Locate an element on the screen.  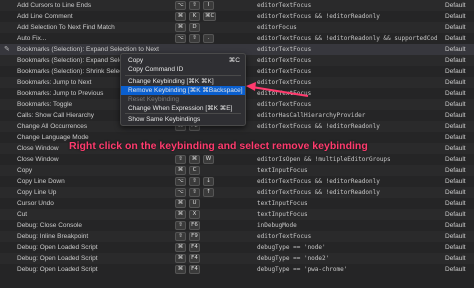
arrow-head is located at coordinates (251, 86).